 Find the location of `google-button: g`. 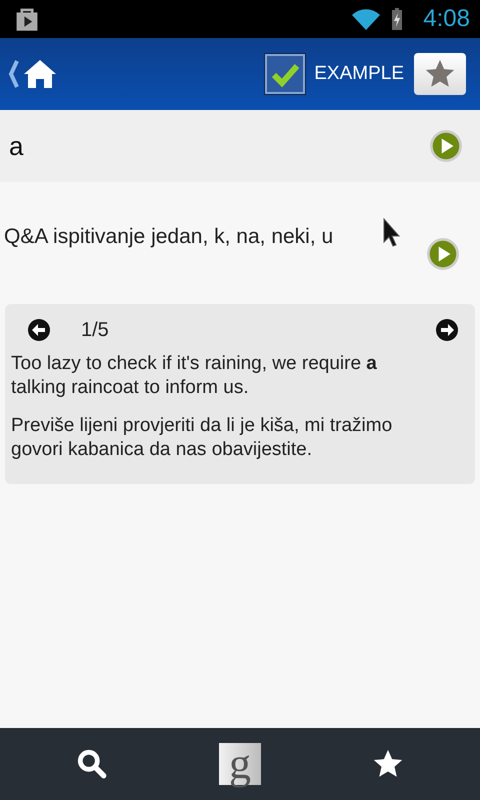

google-button: g is located at coordinates (240, 764).